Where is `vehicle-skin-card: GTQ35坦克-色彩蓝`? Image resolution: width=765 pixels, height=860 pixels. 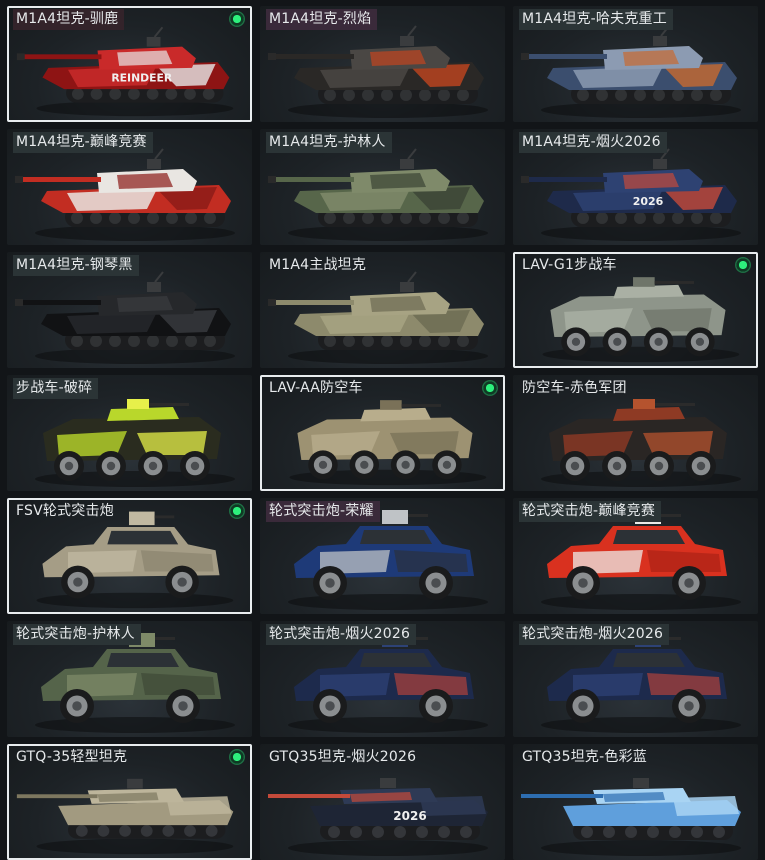 vehicle-skin-card: GTQ35坦克-色彩蓝 is located at coordinates (635, 802).